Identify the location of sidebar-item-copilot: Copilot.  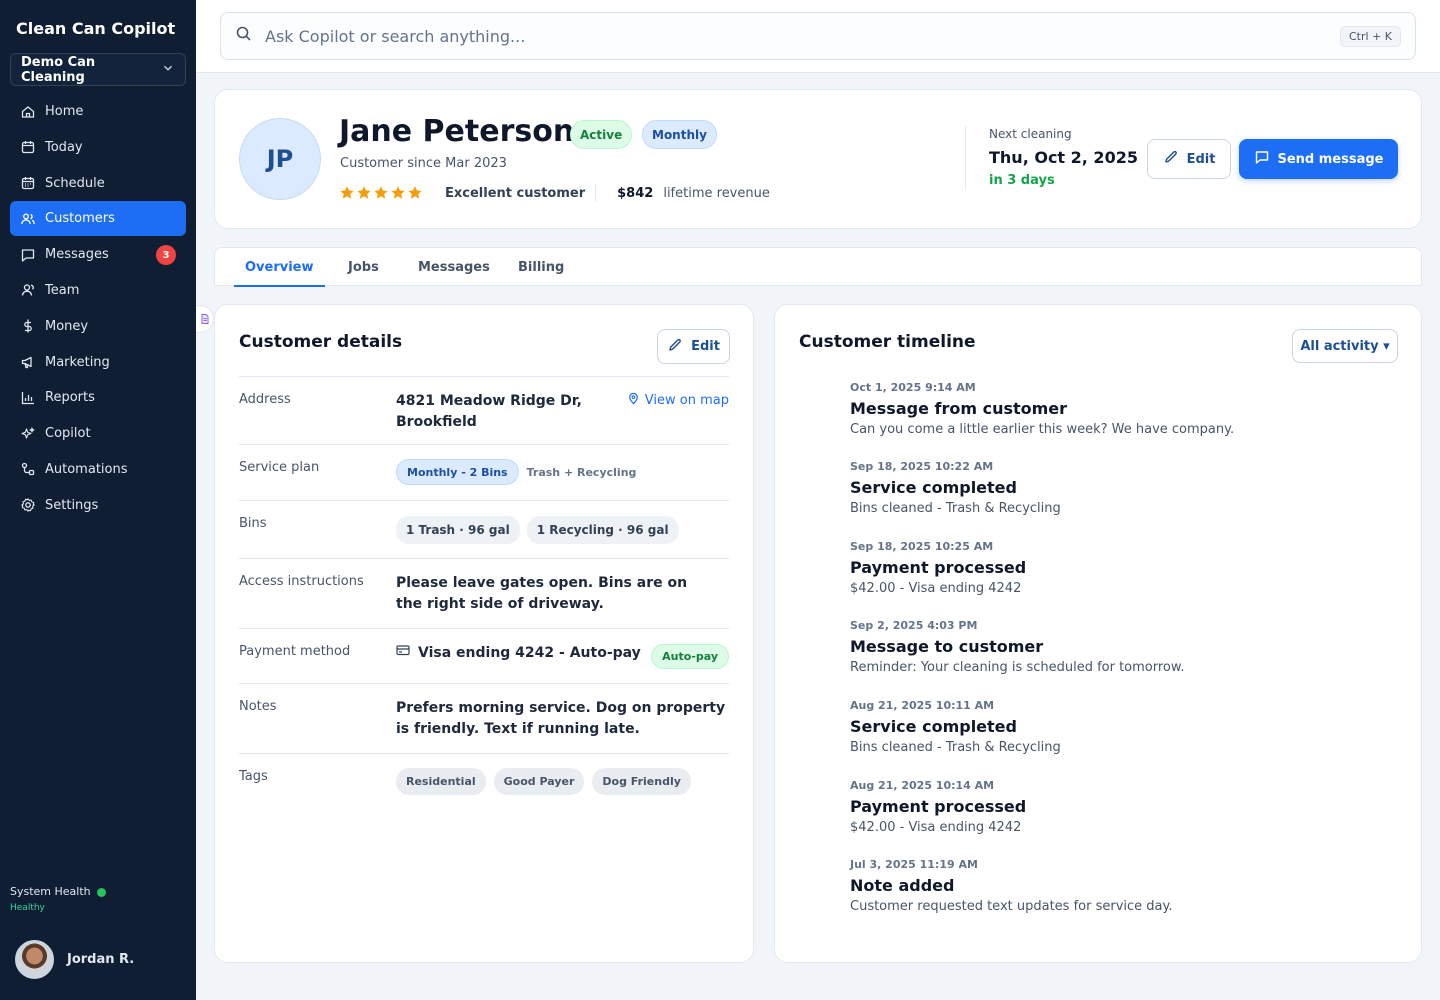
(98, 433).